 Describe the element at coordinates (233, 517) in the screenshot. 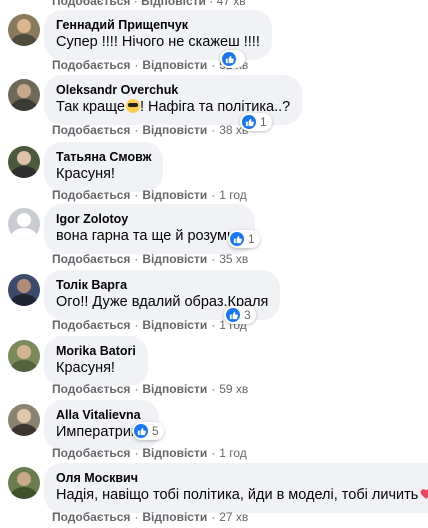

I see `timestamp: 27 хв` at that location.